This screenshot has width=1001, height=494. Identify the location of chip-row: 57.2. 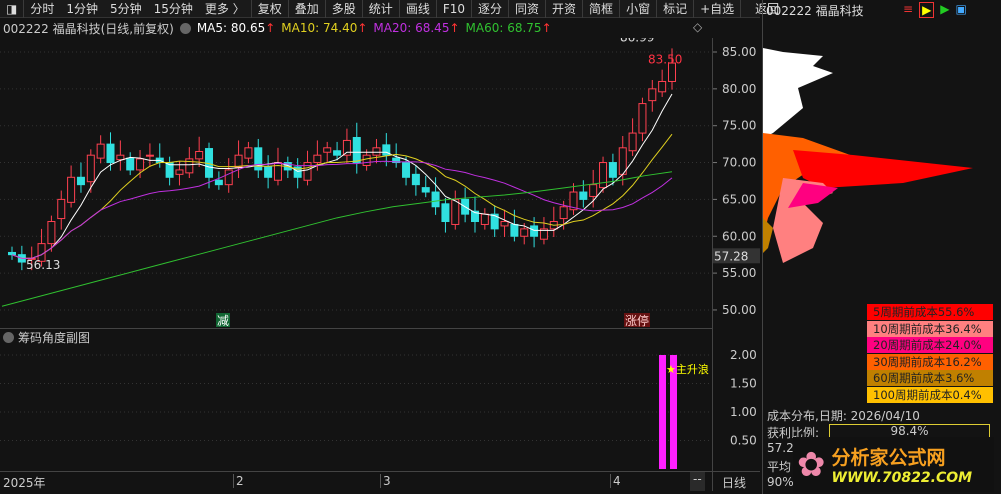
(780, 448).